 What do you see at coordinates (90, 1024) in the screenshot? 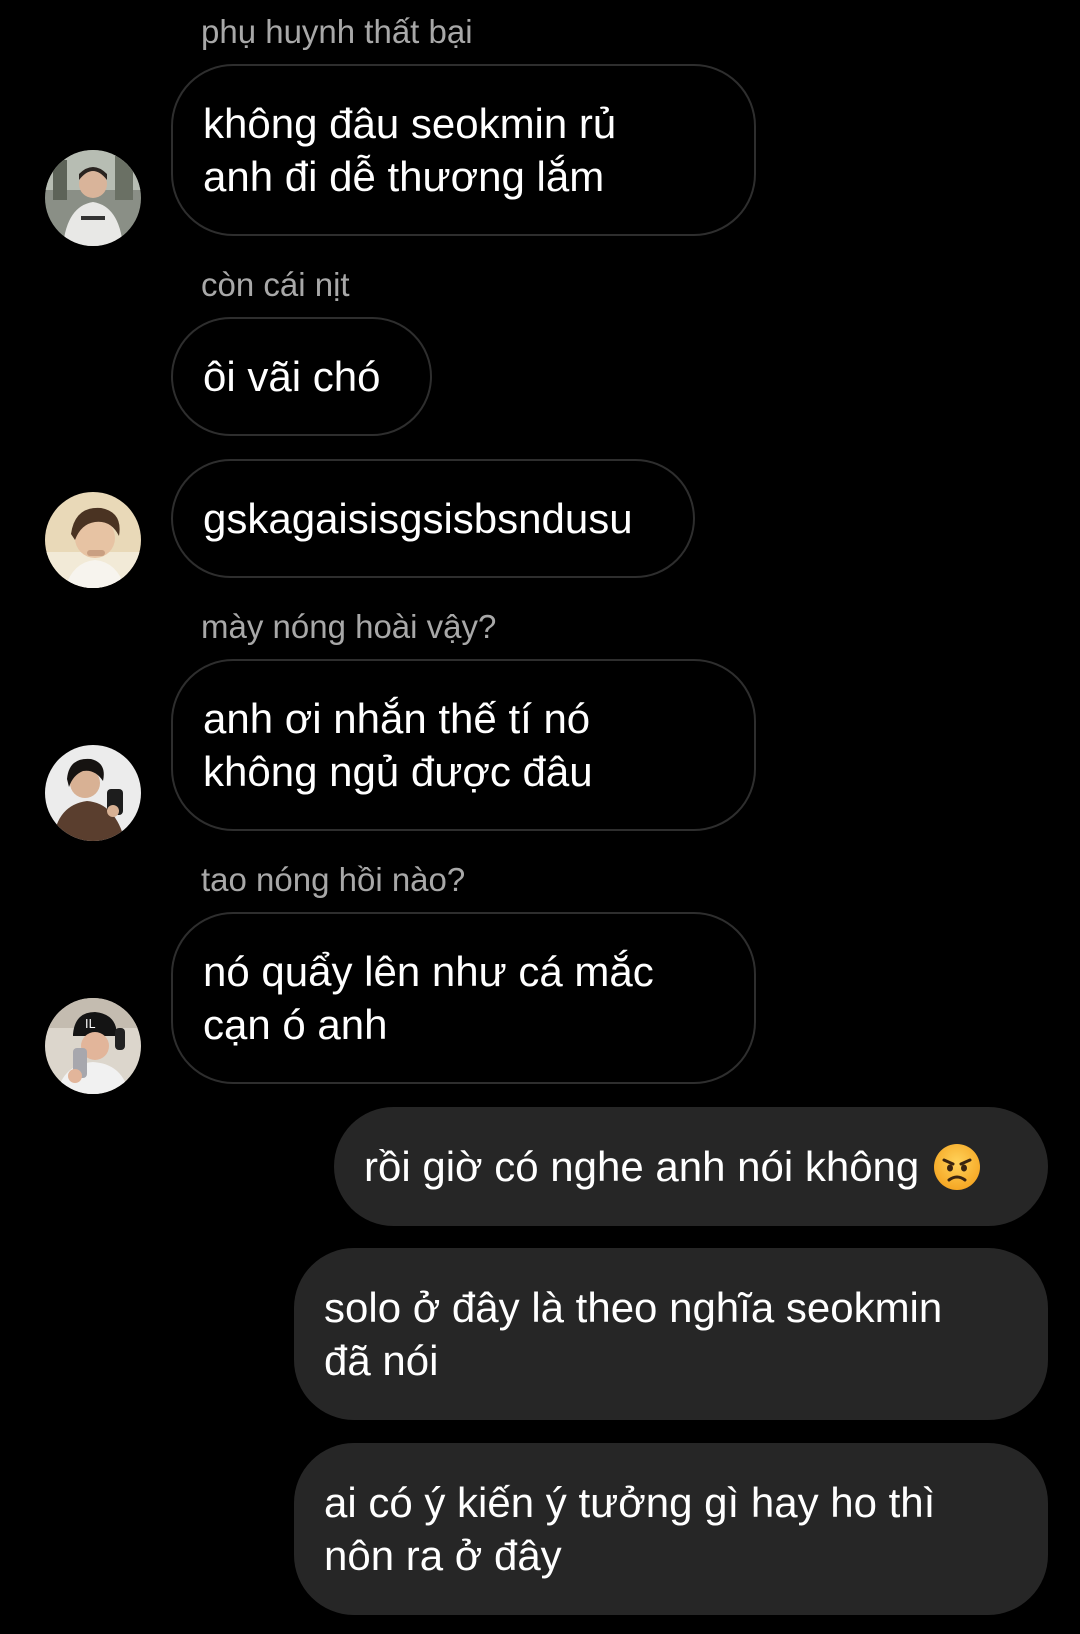
I see `svg-text: IL` at bounding box center [90, 1024].